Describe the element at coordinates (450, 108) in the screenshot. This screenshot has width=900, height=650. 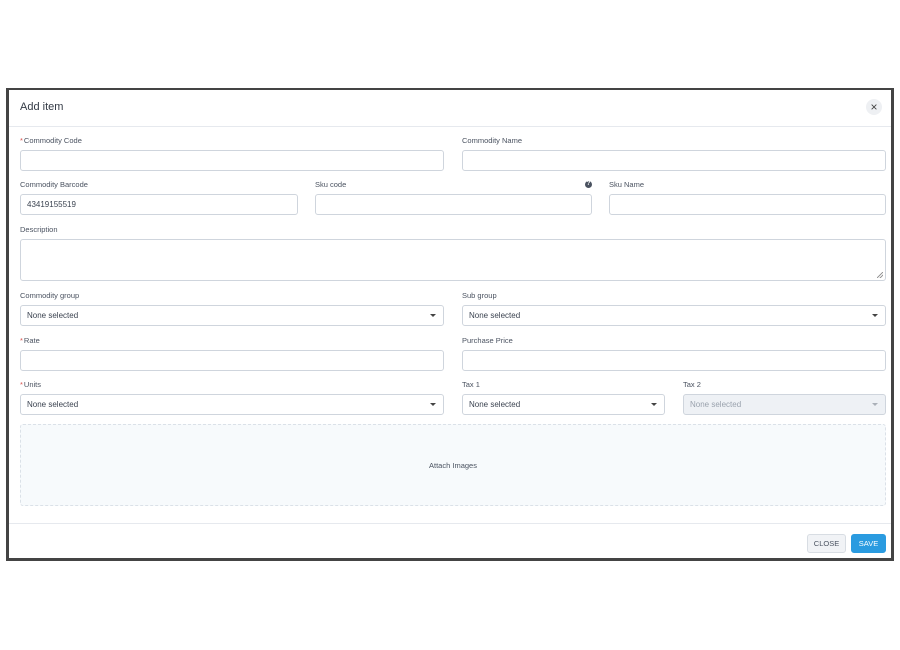
I see `dialog-header: Add item ×` at that location.